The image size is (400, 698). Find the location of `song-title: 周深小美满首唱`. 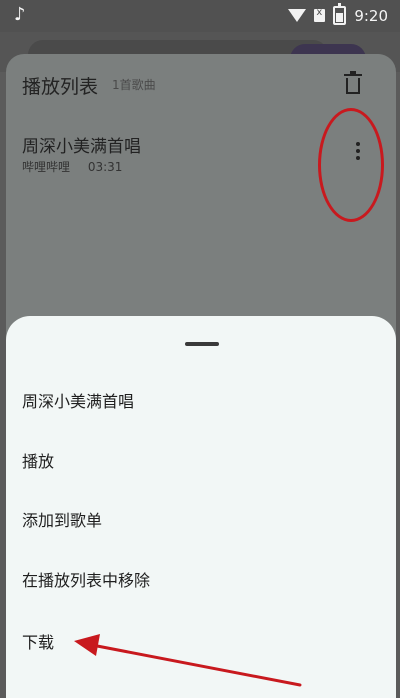

song-title: 周深小美满首唱 is located at coordinates (81, 144).